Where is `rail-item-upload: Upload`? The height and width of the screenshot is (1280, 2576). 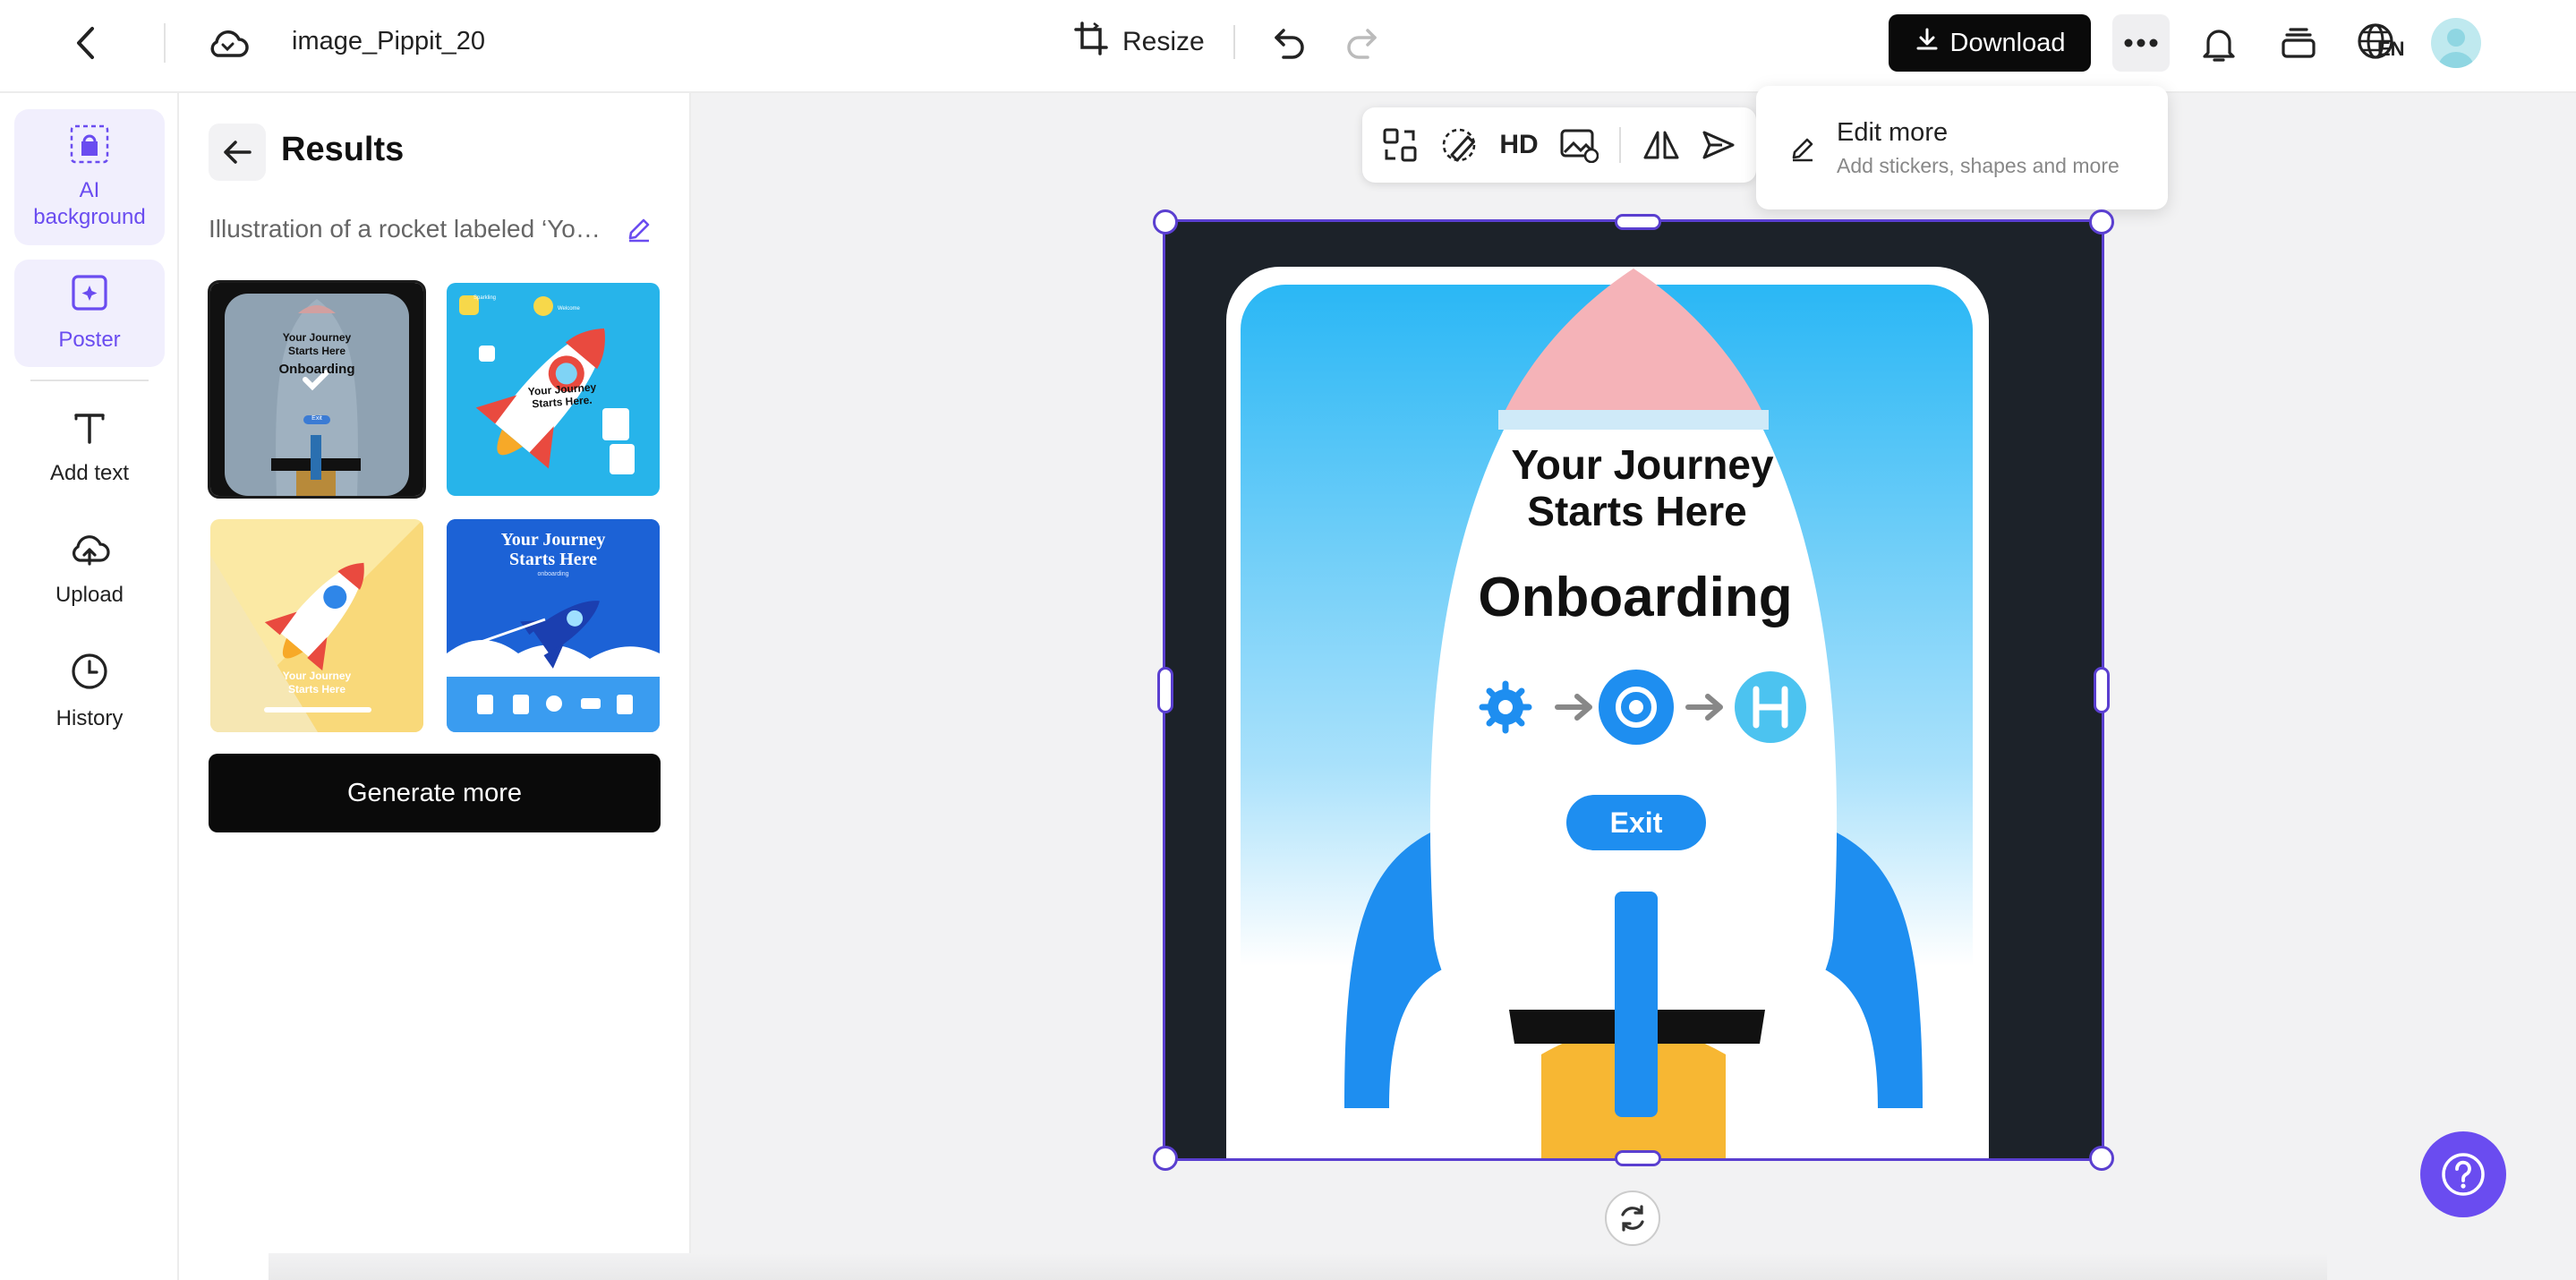 rail-item-upload: Upload is located at coordinates (89, 570).